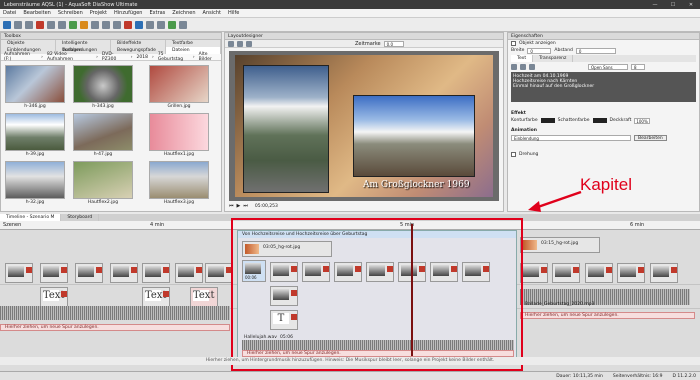 Image resolution: width=700 pixels, height=380 pixels. What do you see at coordinates (40, 24) in the screenshot?
I see `record-icon` at bounding box center [40, 24].